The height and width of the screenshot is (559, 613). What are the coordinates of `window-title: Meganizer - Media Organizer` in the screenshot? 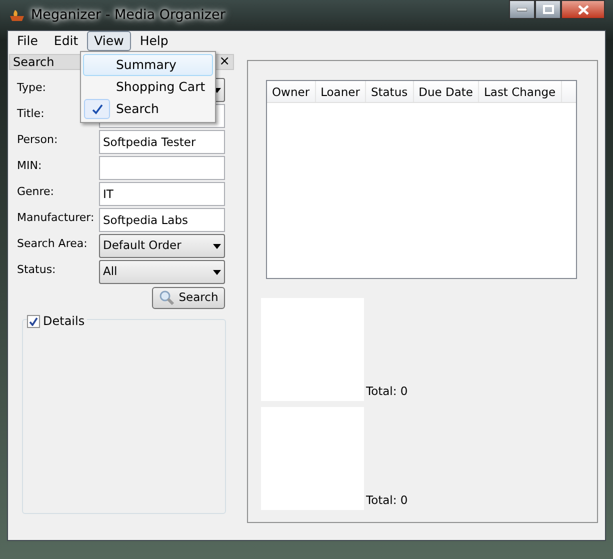 It's located at (128, 15).